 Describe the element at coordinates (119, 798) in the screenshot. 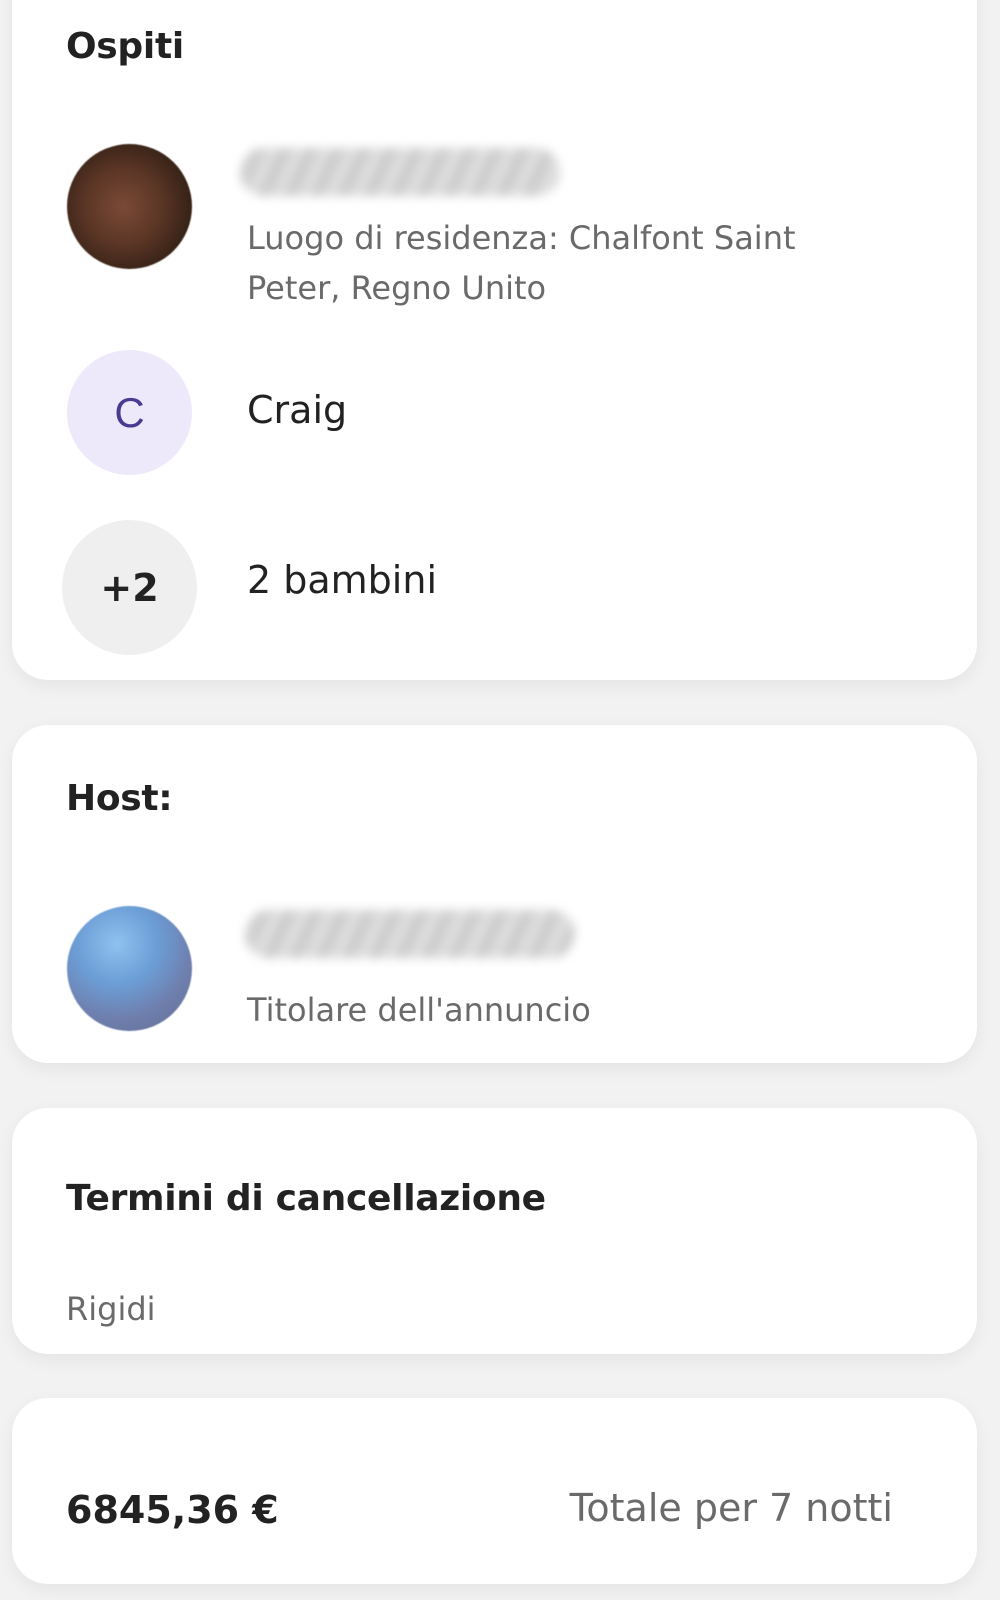

I see `host-title: Host:` at that location.